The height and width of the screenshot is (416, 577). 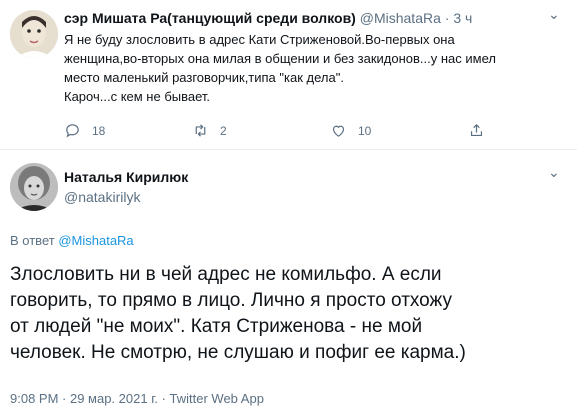 I want to click on retweet-icon, so click(x=200, y=130).